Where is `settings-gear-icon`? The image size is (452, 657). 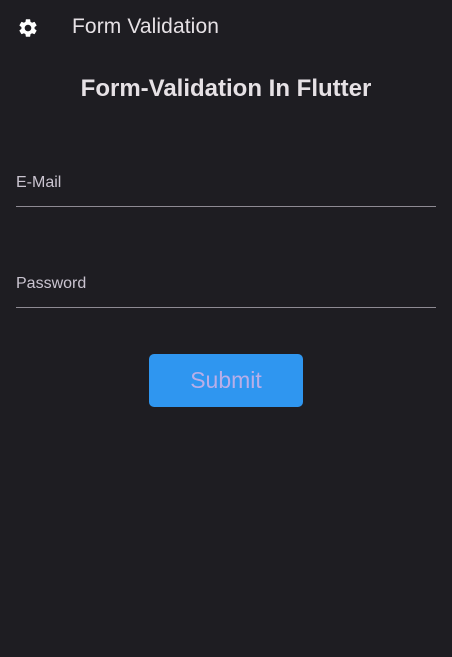
settings-gear-icon is located at coordinates (28, 28).